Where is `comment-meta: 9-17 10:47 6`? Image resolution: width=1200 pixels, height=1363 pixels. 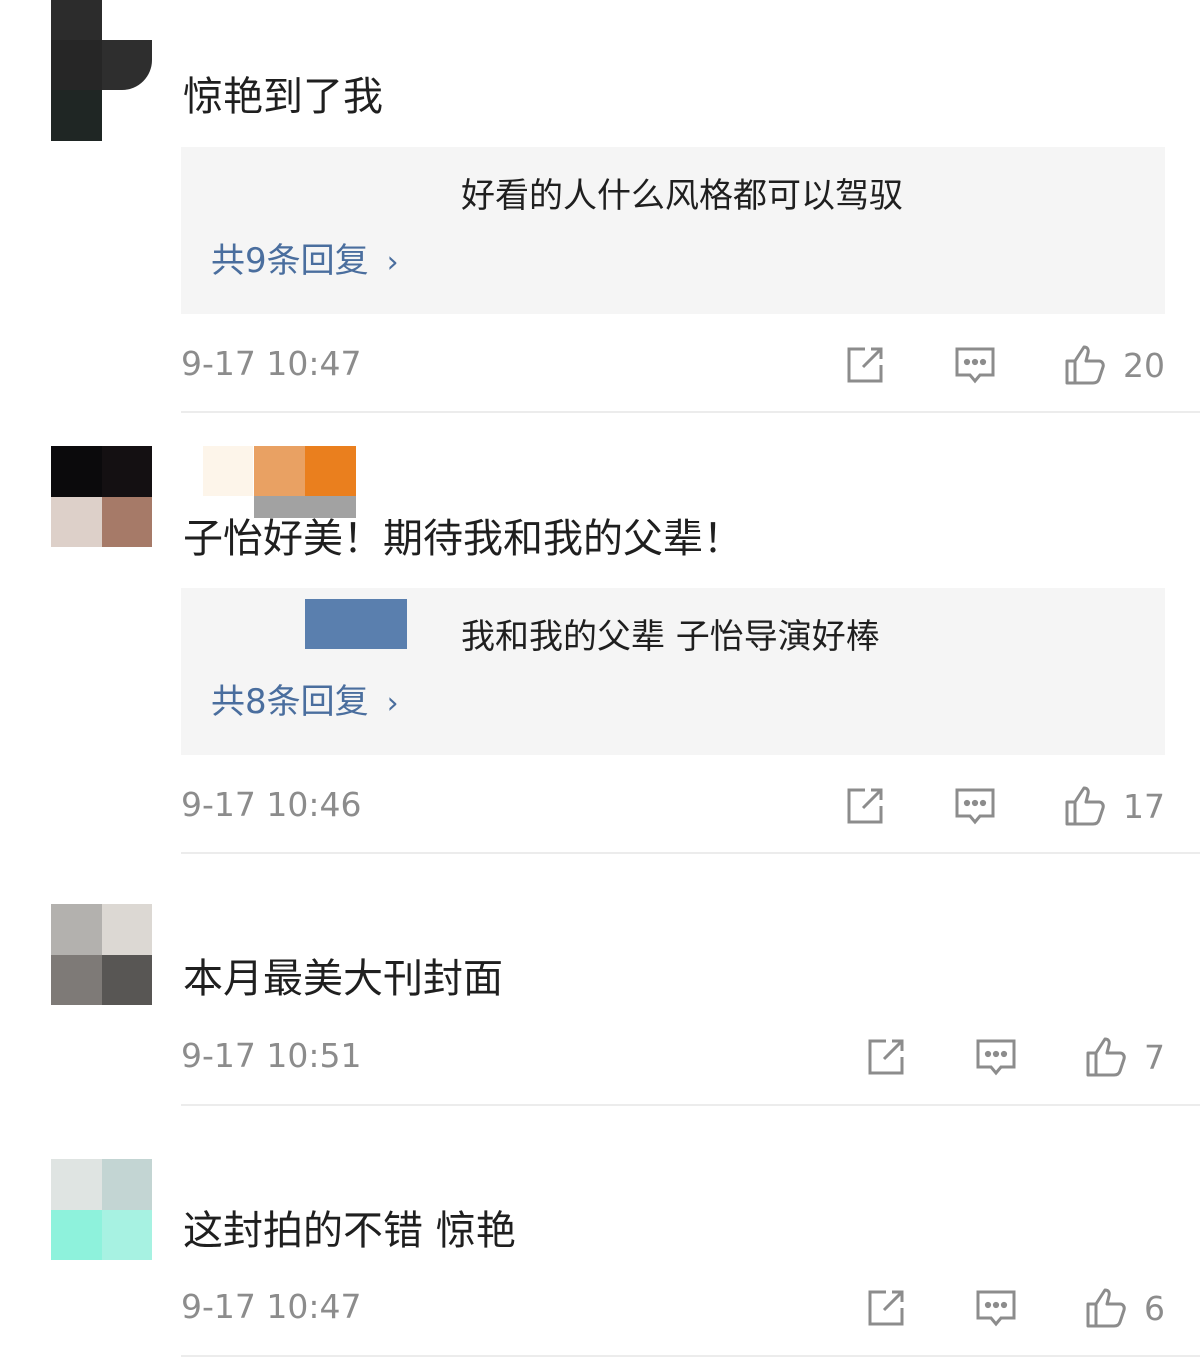
comment-meta: 9-17 10:47 6 is located at coordinates (673, 1308).